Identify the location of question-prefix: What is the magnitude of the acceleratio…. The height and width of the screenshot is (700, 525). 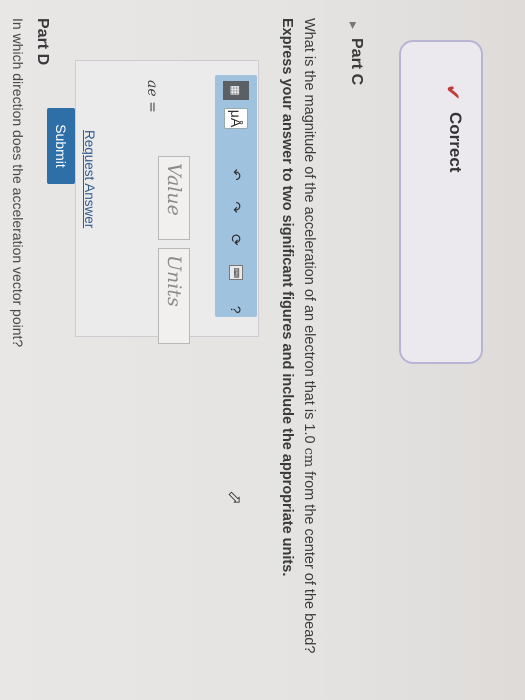
(309, 233).